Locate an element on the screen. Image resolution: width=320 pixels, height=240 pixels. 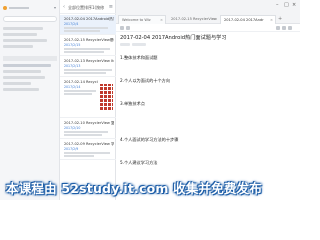
maximize-icon: □ is located at coordinates (286, 5).